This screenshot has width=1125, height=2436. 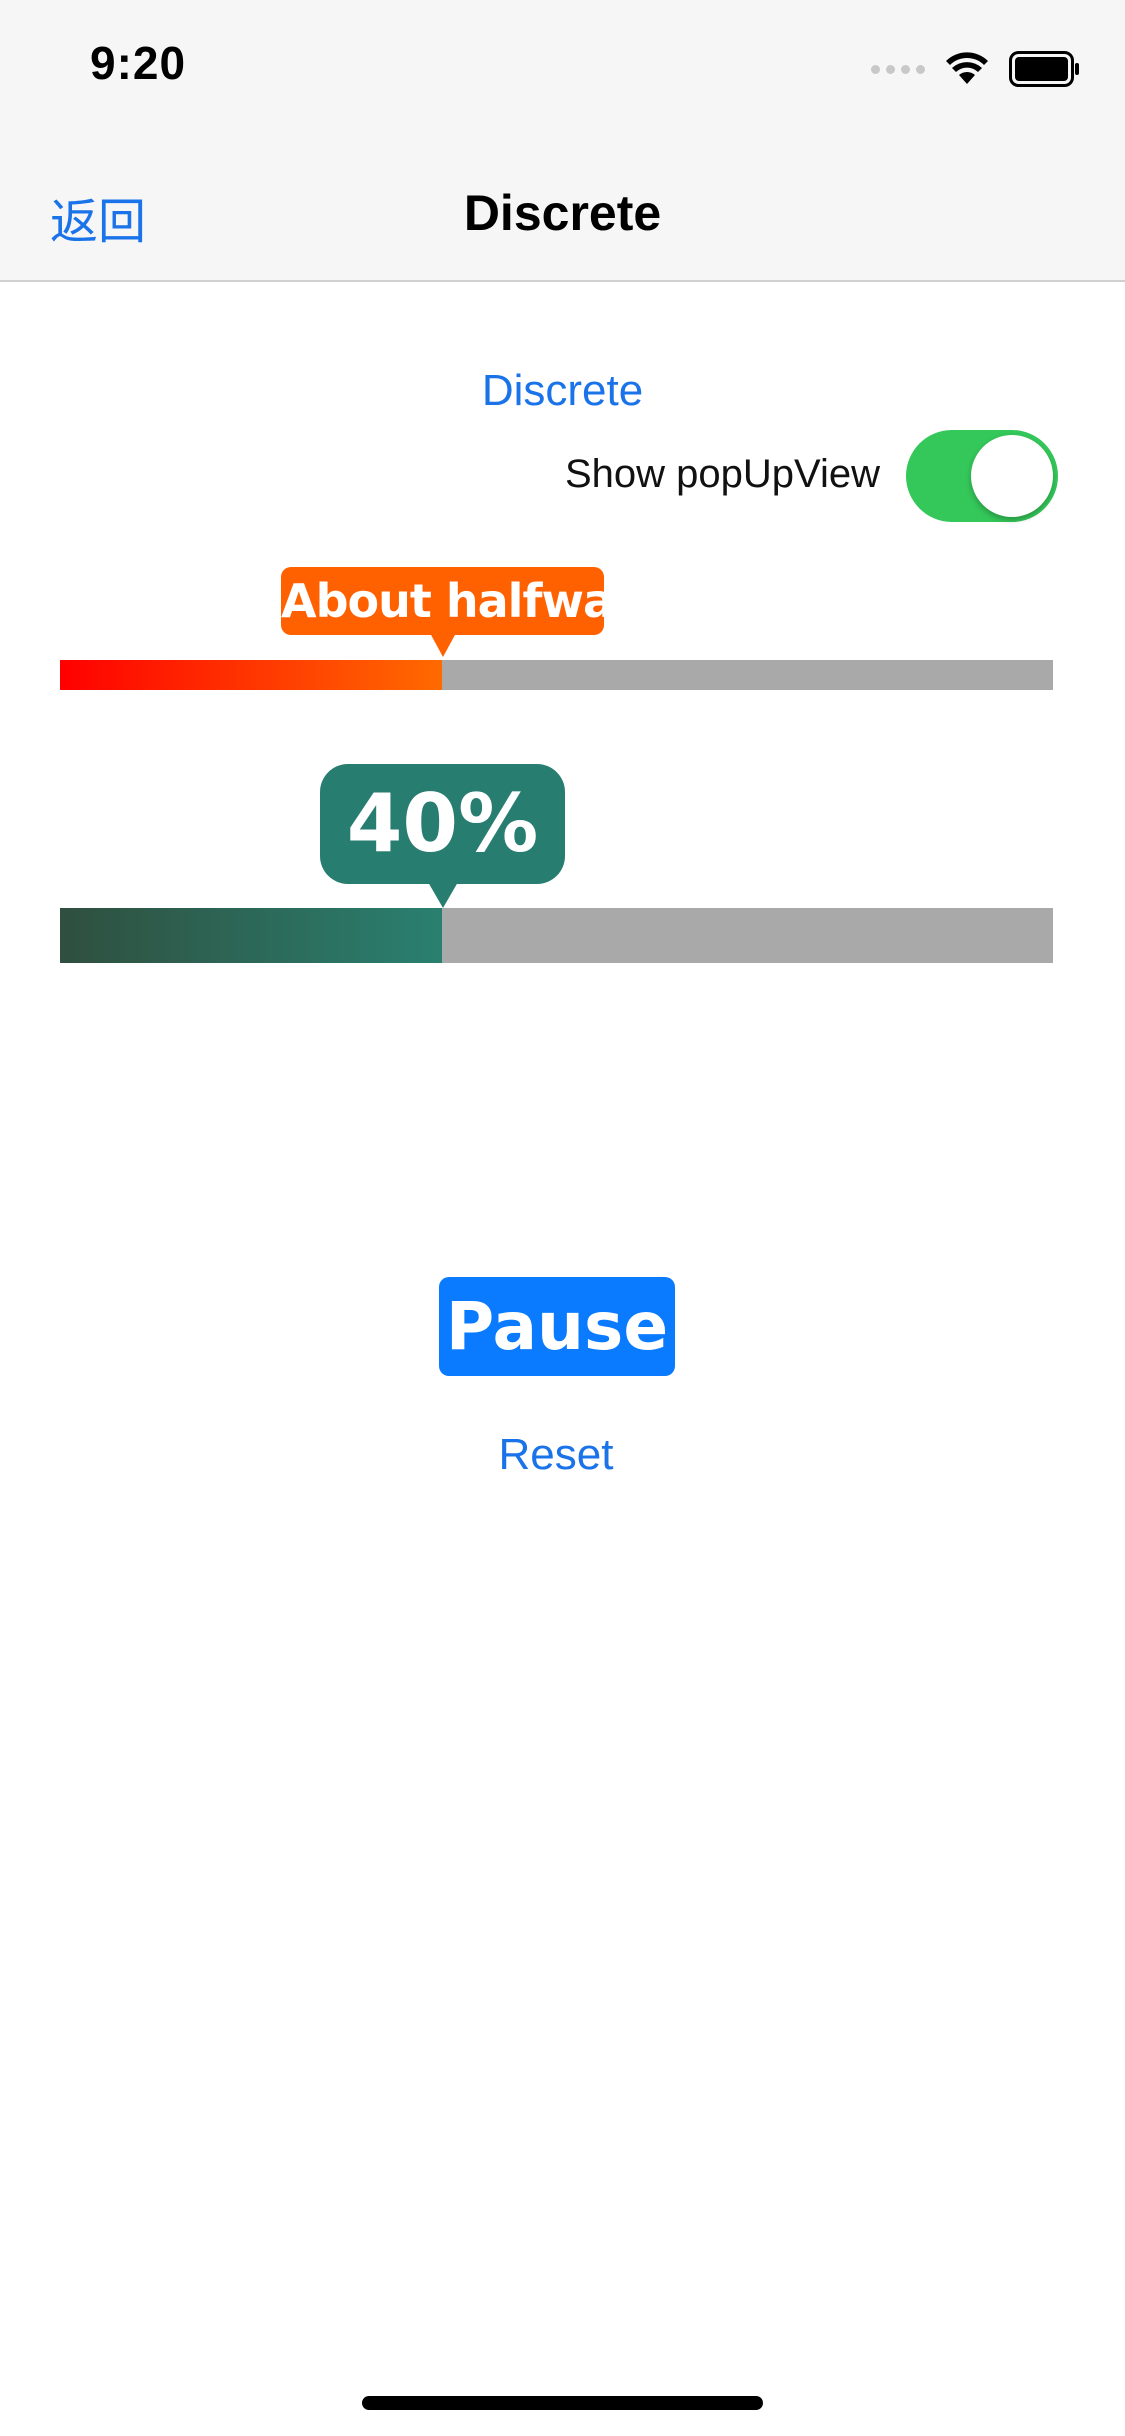 I want to click on reset-button: Reset, so click(x=556, y=1455).